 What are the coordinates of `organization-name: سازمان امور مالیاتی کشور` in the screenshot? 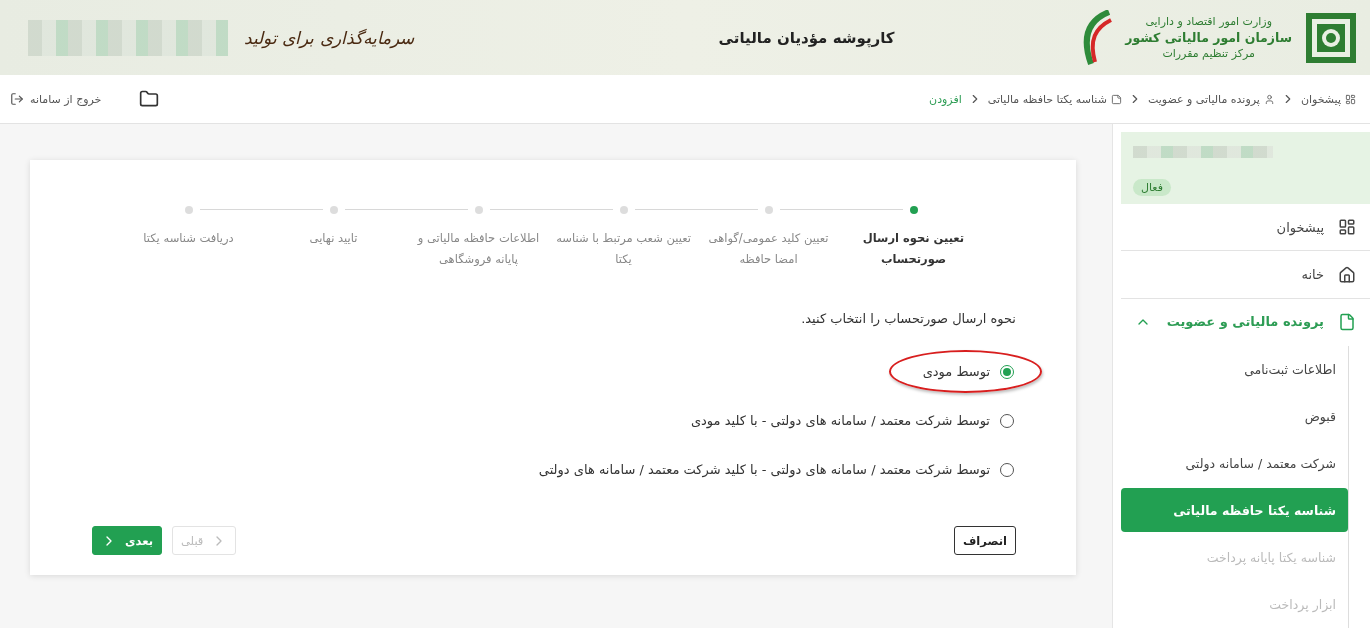 It's located at (1208, 37).